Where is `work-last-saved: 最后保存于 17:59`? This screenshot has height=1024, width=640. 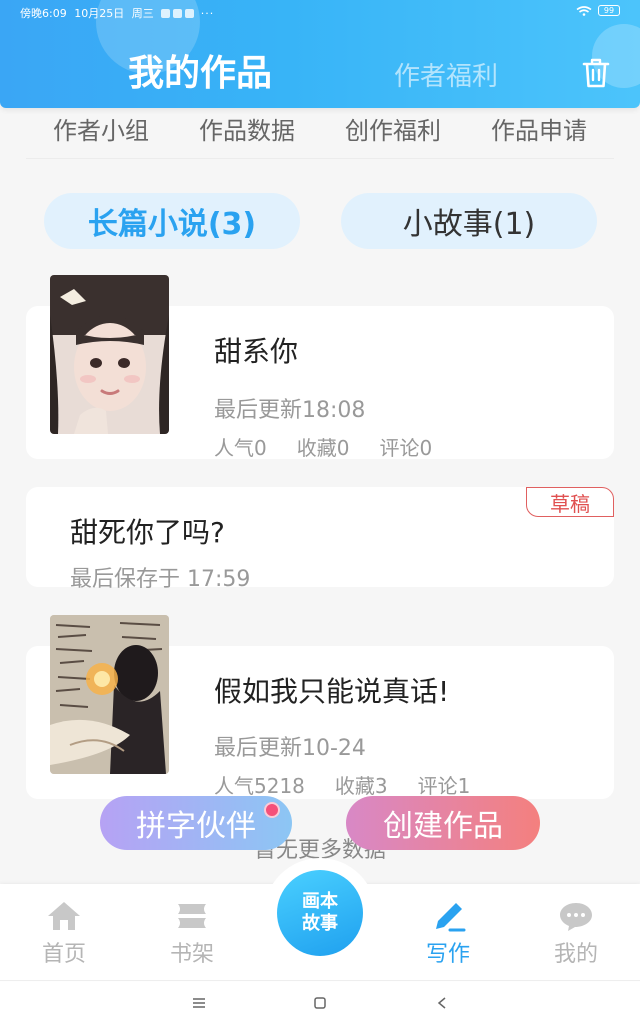 work-last-saved: 最后保存于 17:59 is located at coordinates (160, 579).